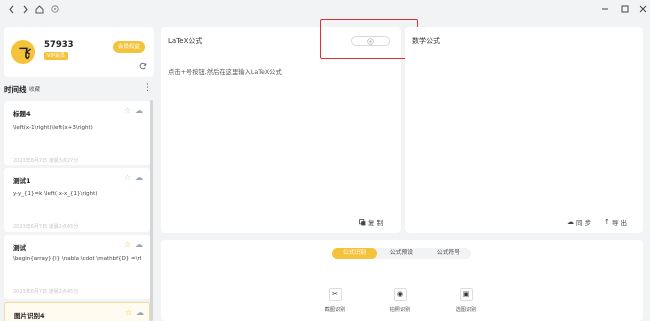  I want to click on tool-label: 拍照识别, so click(400, 310).